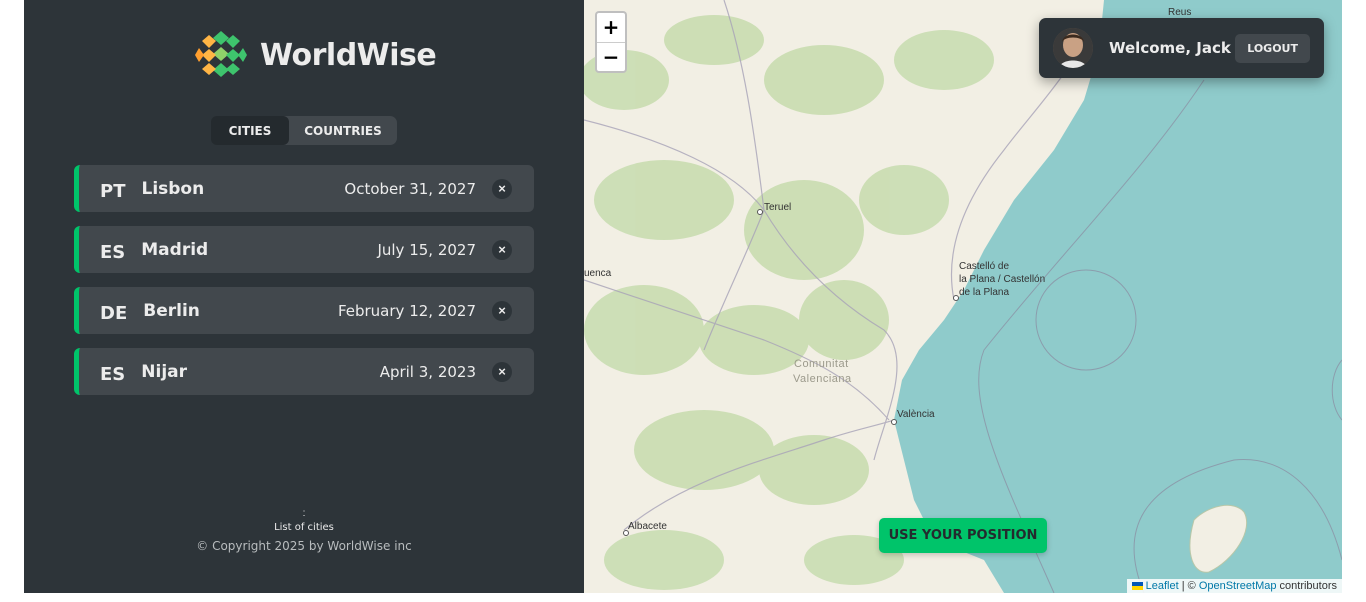  I want to click on zoom-in-button: +, so click(611, 27).